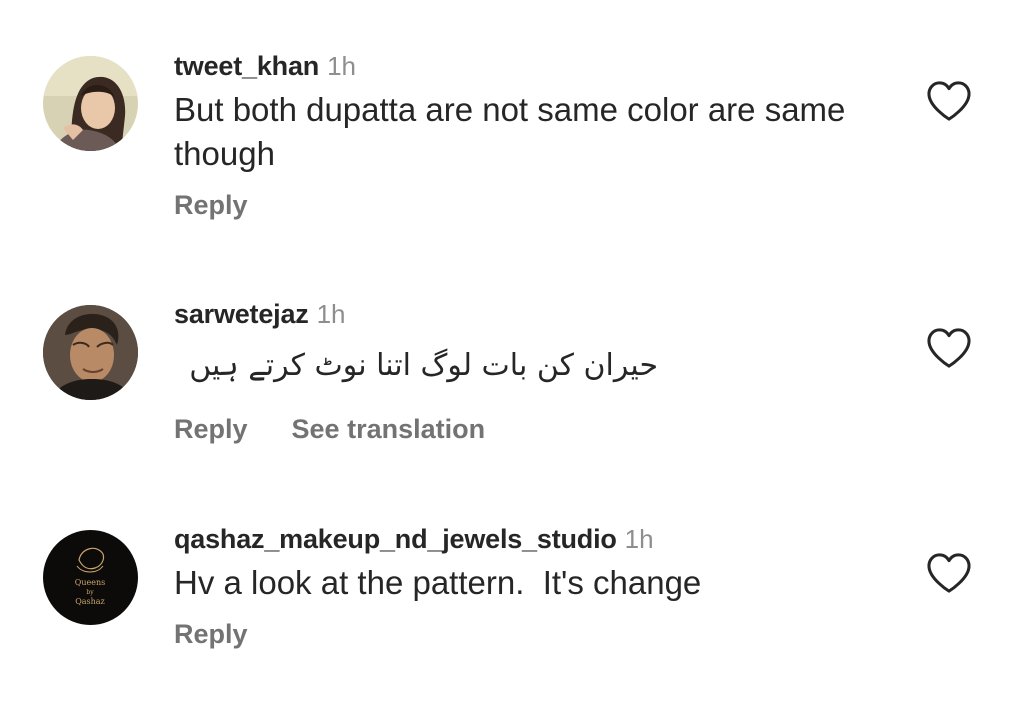 The height and width of the screenshot is (707, 1024). I want to click on comment-header: qashaz_makeup_nd_jewels_studio 1h, so click(534, 539).